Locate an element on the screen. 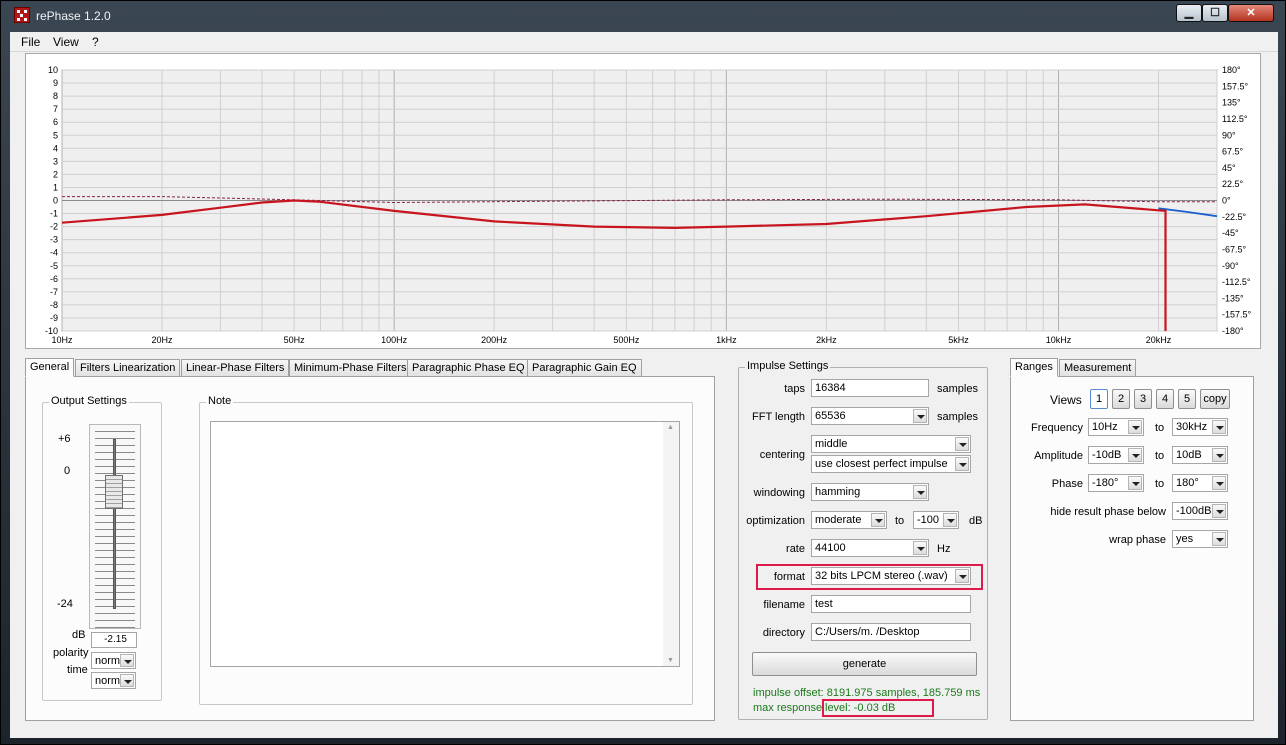 Image resolution: width=1286 pixels, height=745 pixels. format-select: 32 bits LPCM stereo (.wav) is located at coordinates (891, 576).